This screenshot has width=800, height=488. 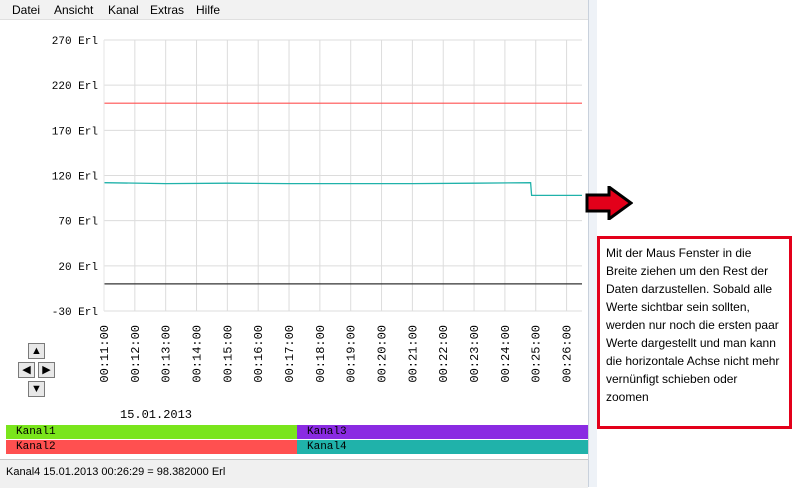 What do you see at coordinates (75, 132) in the screenshot?
I see `y-tick-label: 170 Erl` at bounding box center [75, 132].